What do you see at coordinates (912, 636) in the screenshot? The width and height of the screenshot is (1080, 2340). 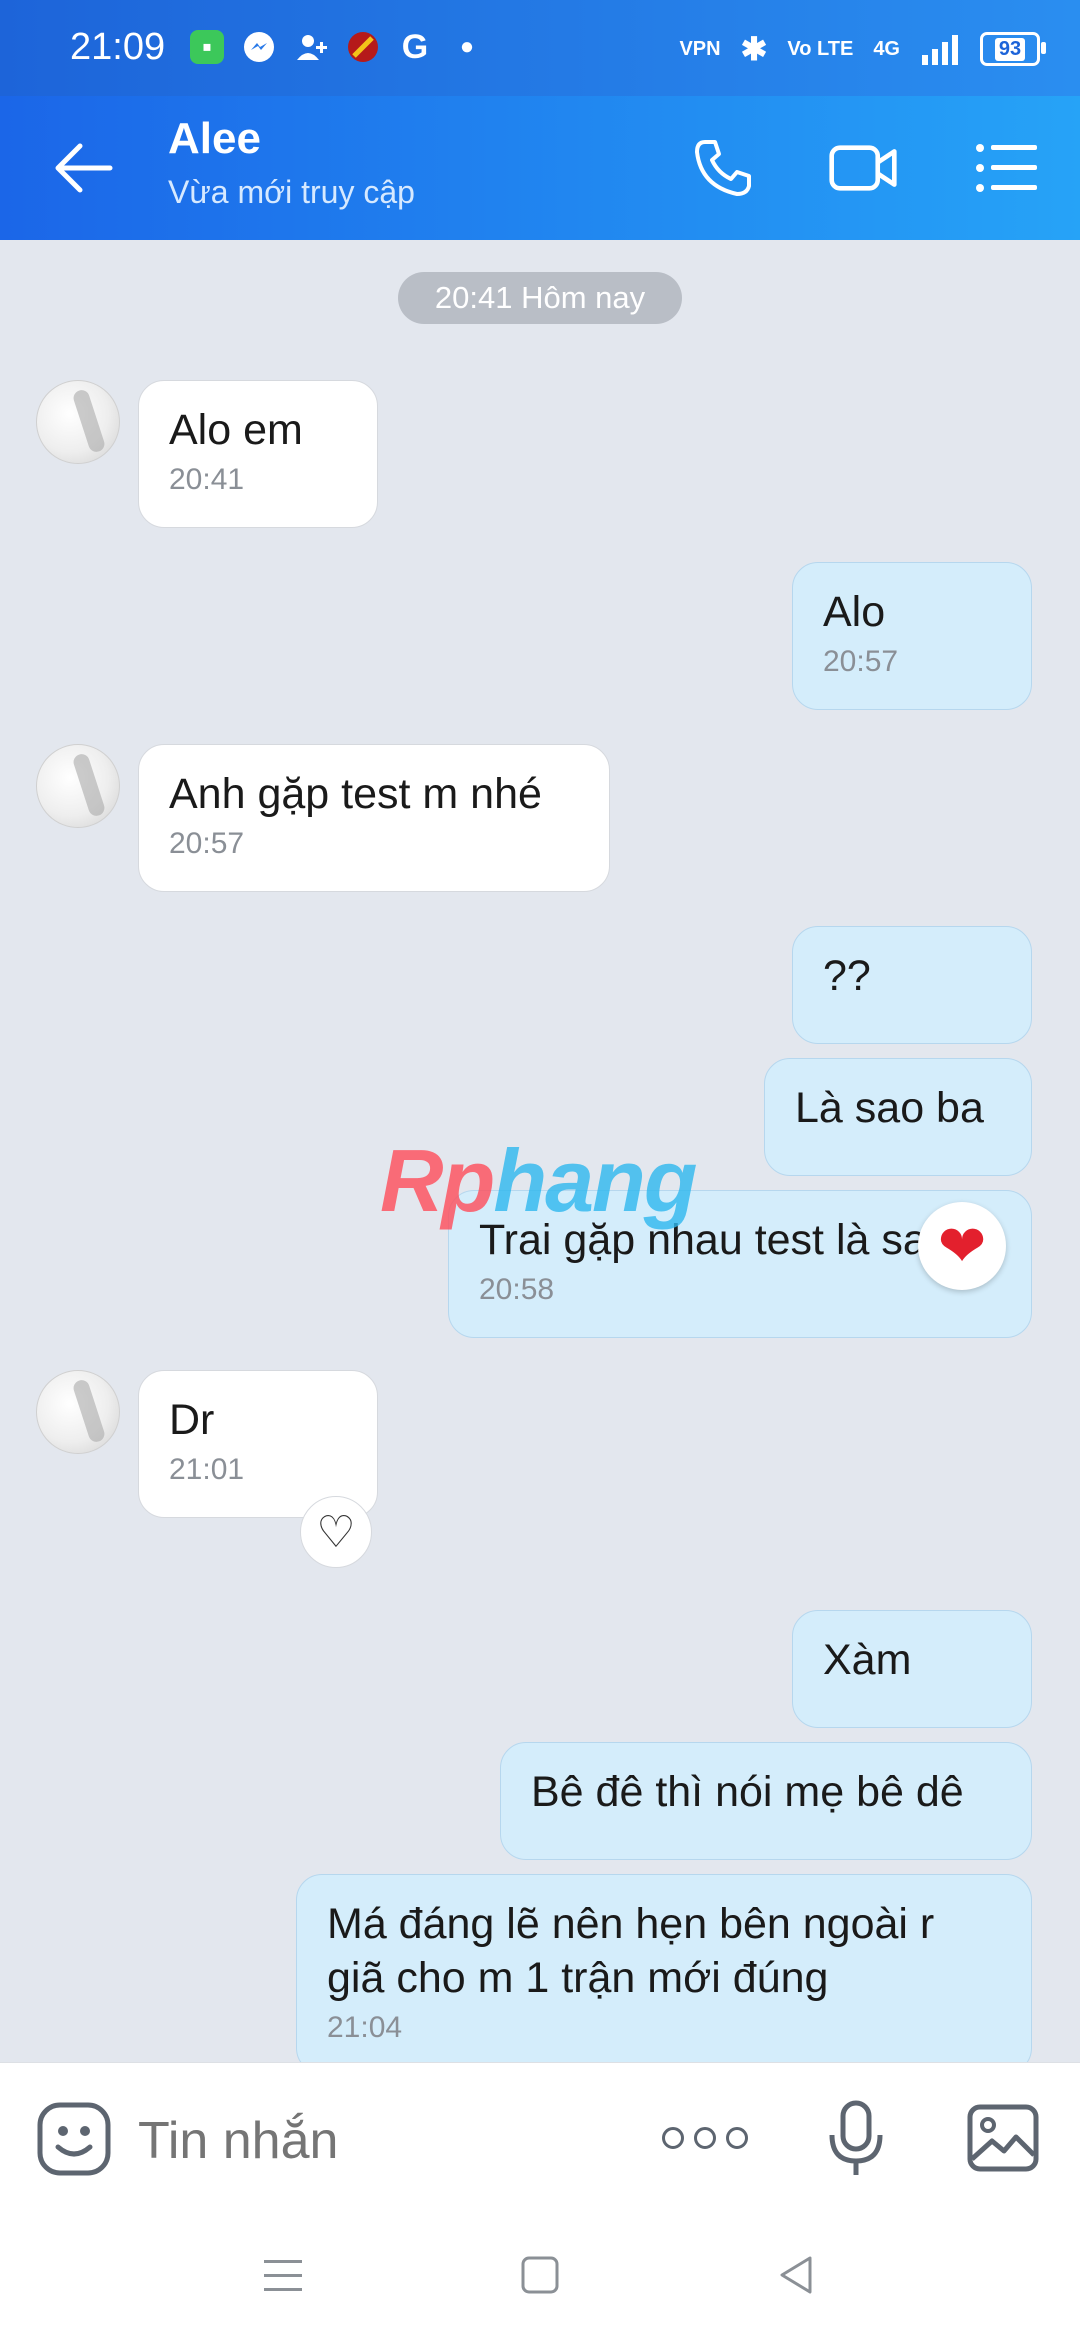 I see `message-bubble: Alo 20:57` at bounding box center [912, 636].